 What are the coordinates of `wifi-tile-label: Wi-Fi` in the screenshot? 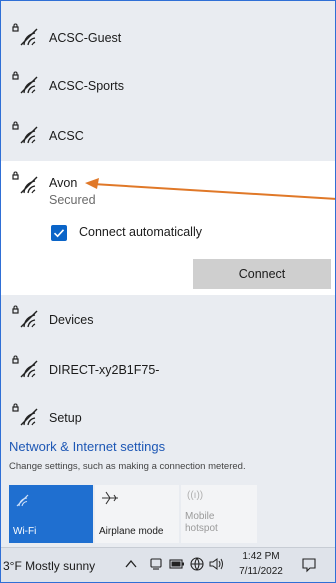 It's located at (25, 531).